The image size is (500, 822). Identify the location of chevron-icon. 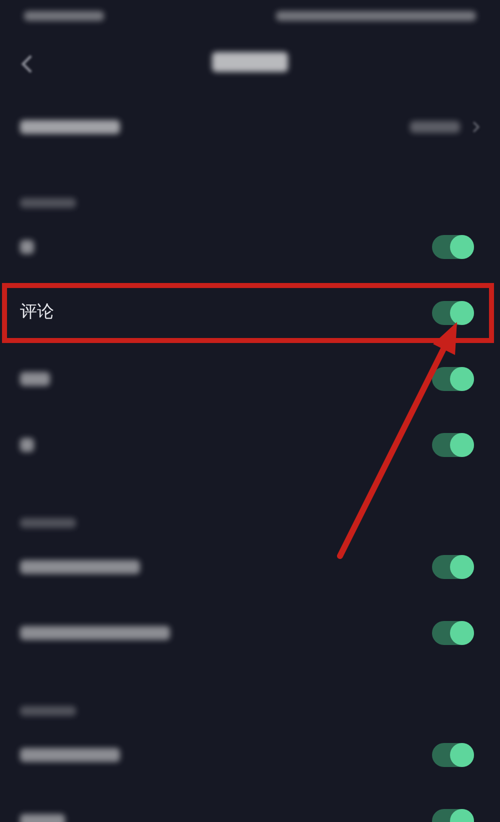
(476, 127).